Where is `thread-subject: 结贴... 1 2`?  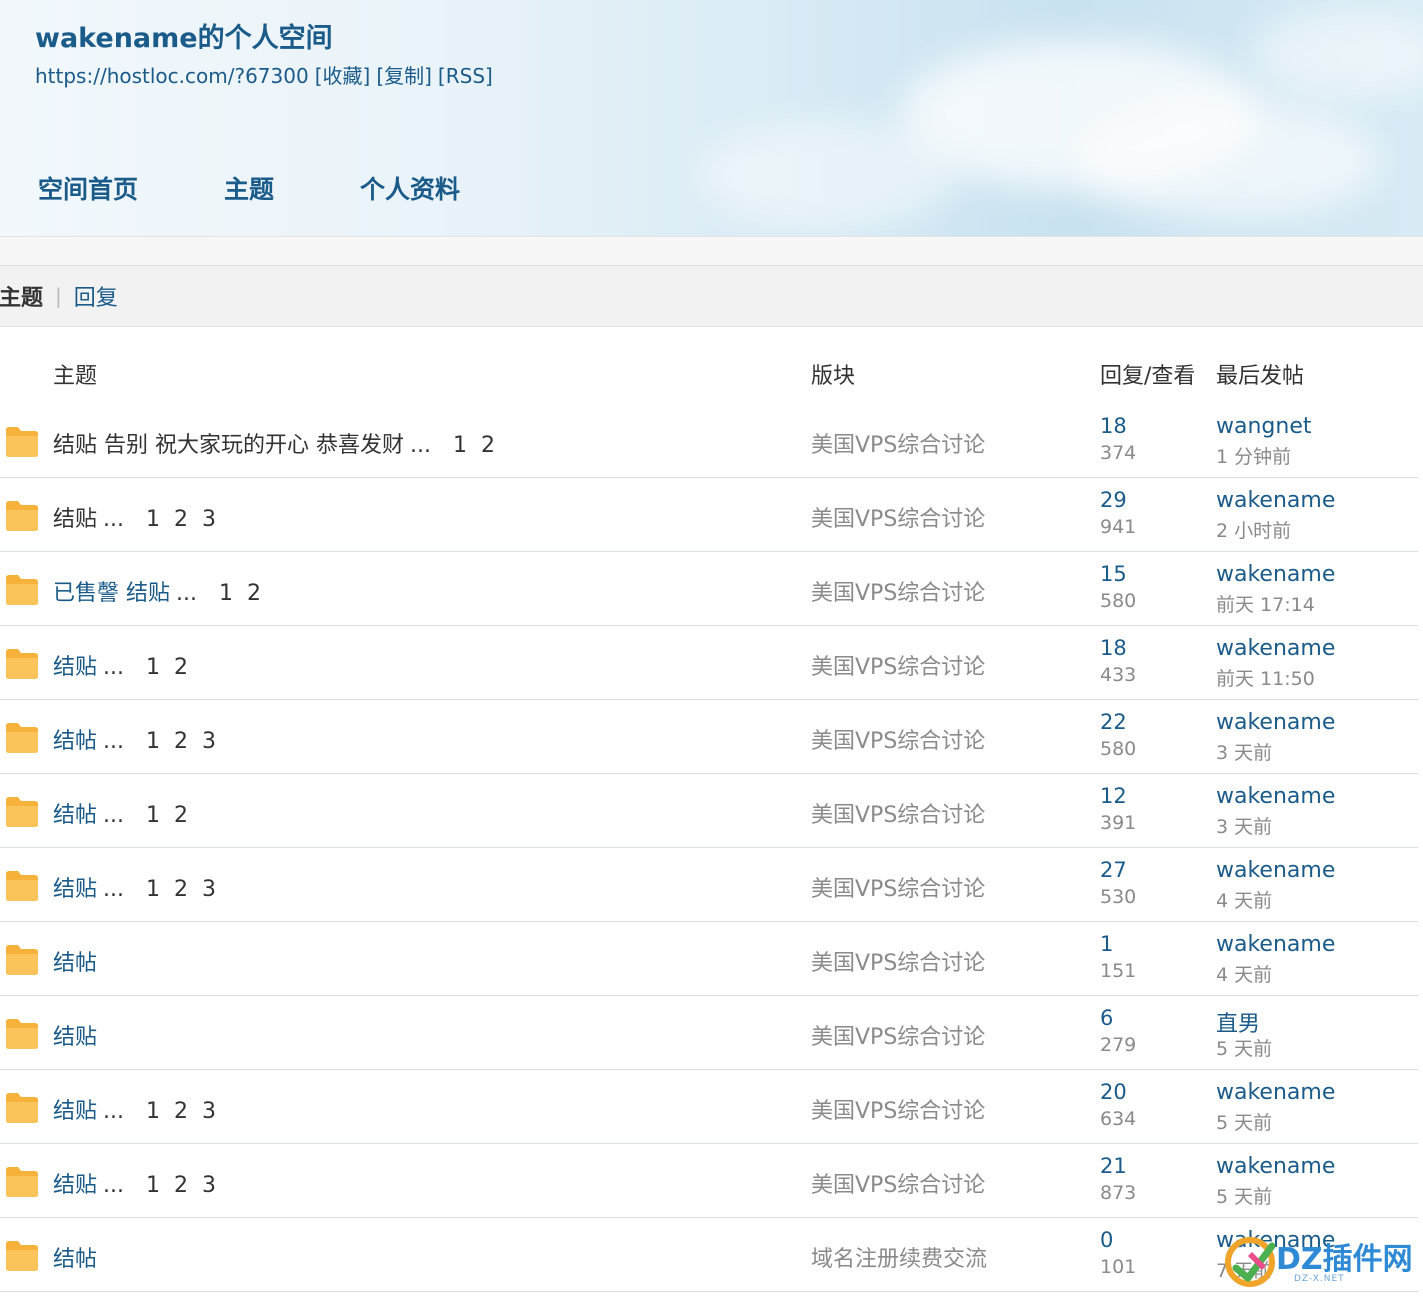
thread-subject: 结贴... 1 2 is located at coordinates (120, 665).